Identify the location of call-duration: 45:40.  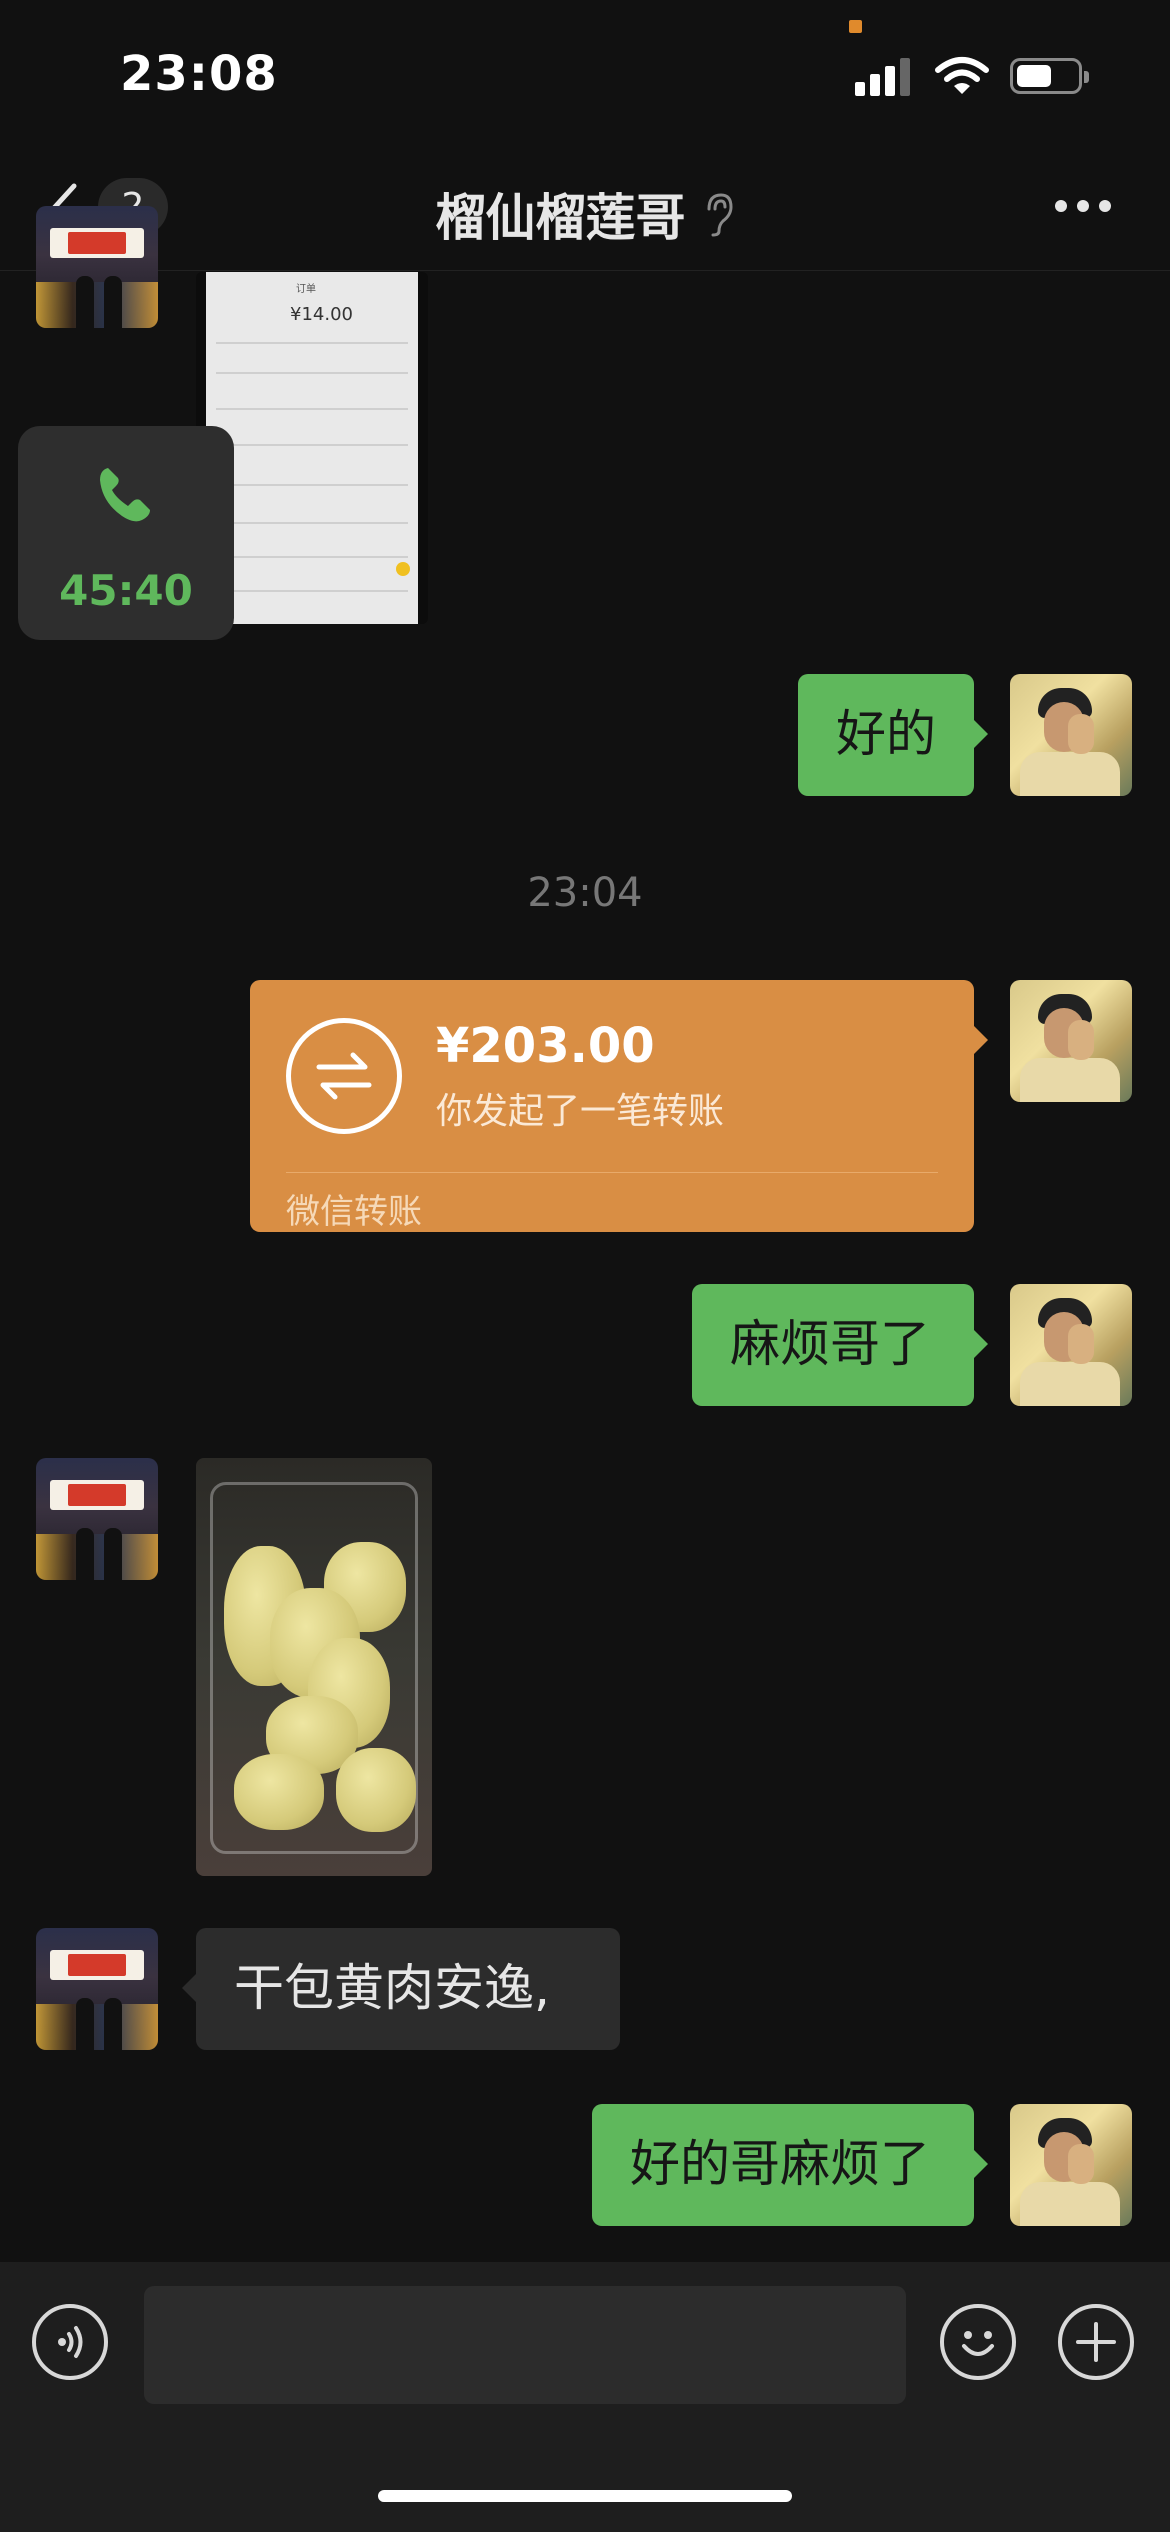
(126, 590).